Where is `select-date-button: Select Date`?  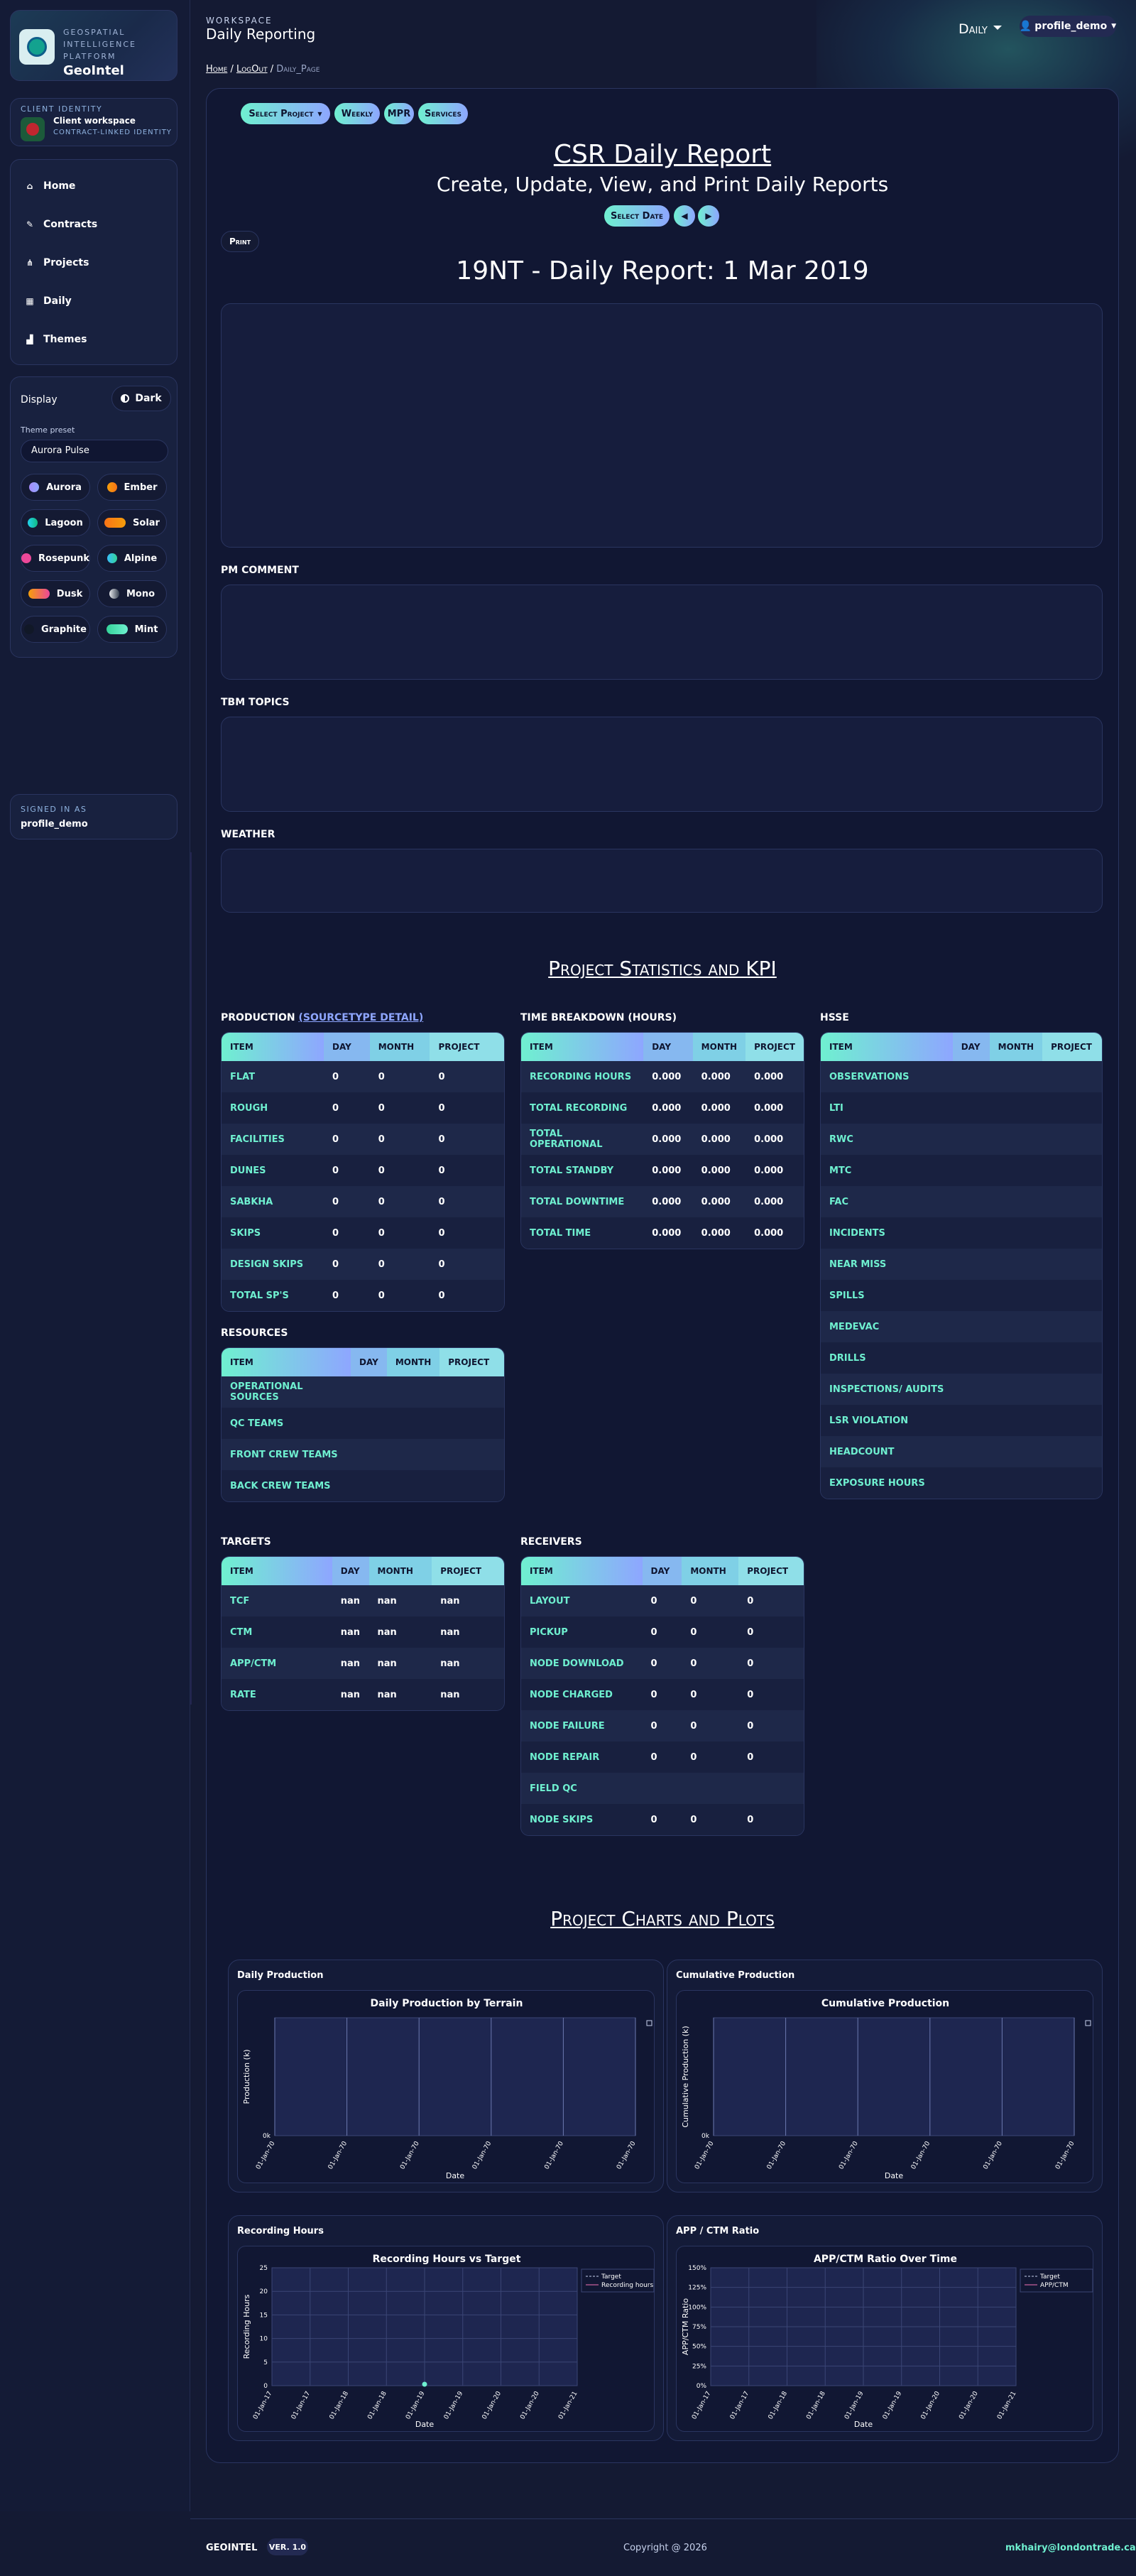
select-date-button: Select Date is located at coordinates (637, 216).